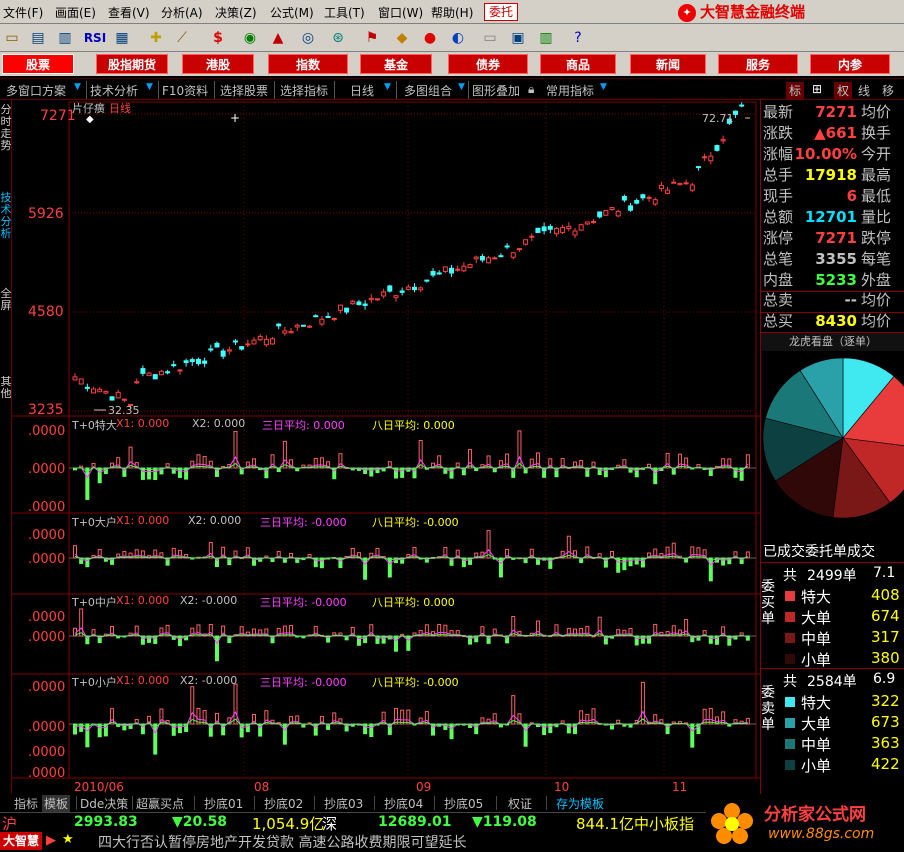  Describe the element at coordinates (687, 12) in the screenshot. I see `brand-logo-icon: ✦` at that location.